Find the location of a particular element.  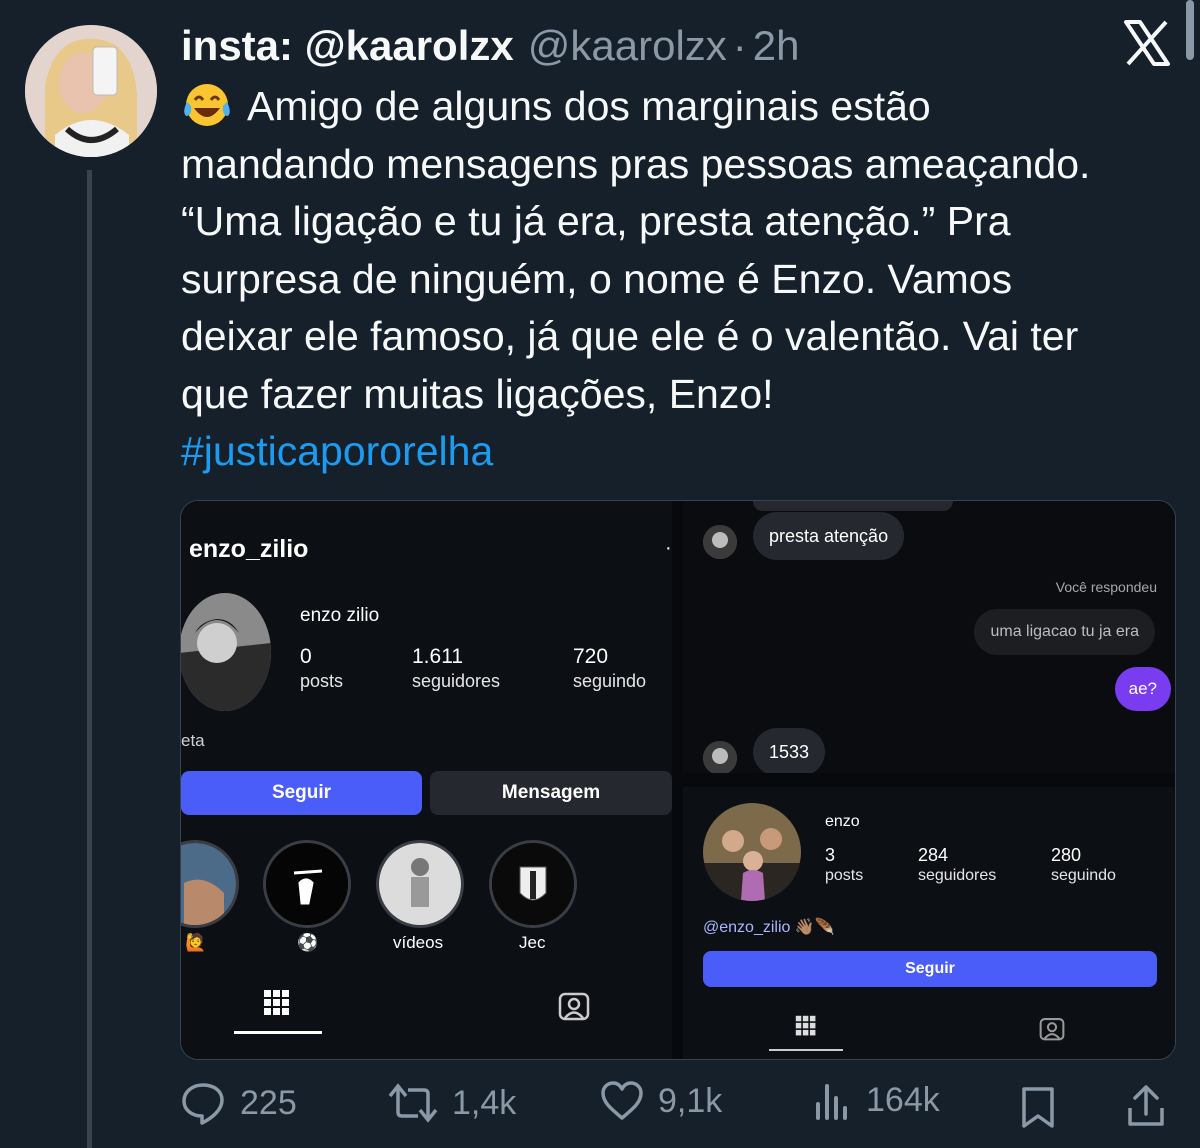

x-logo-icon is located at coordinates (1147, 43).